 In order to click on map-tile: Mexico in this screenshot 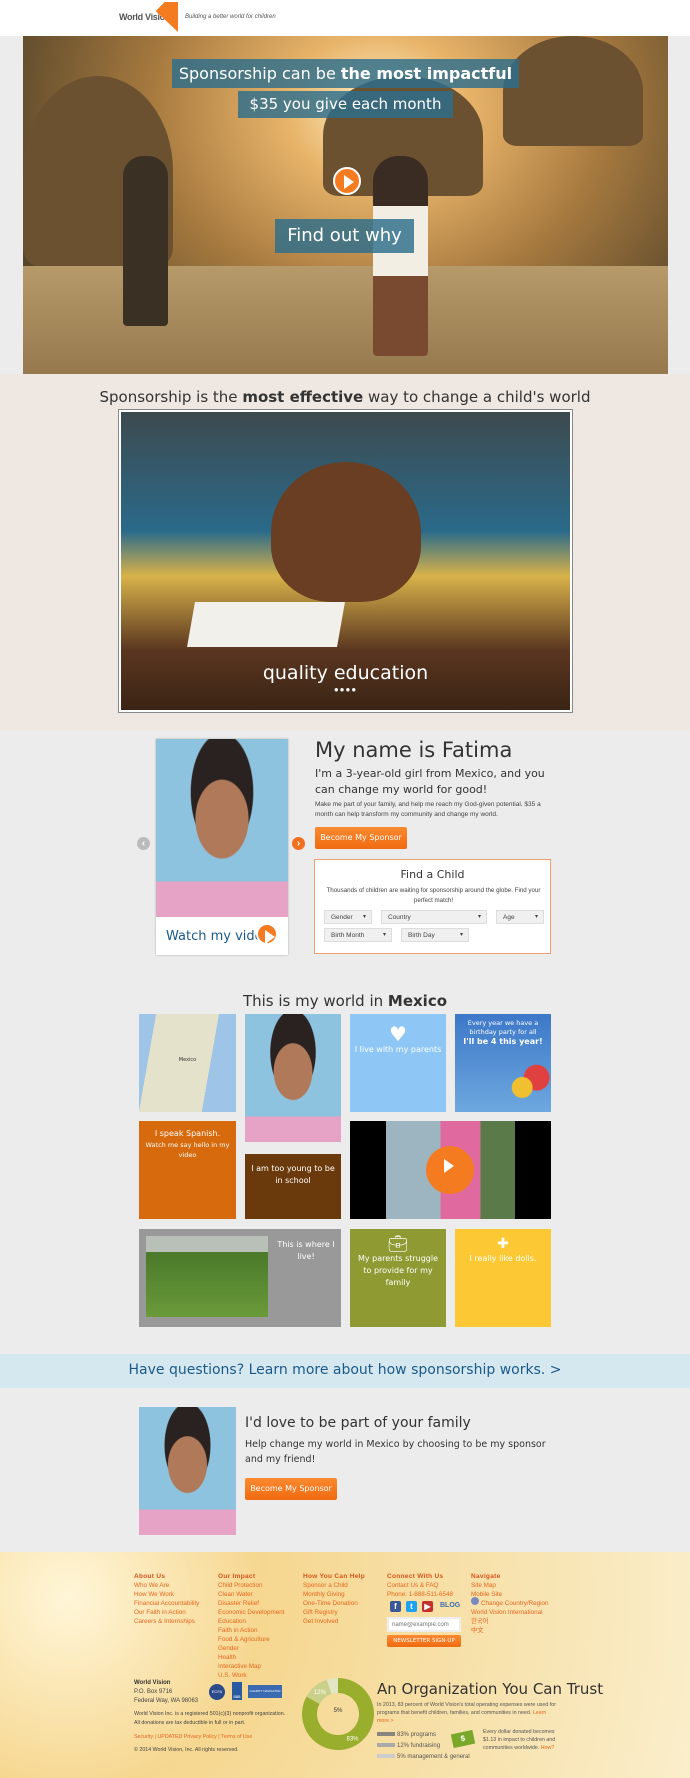, I will do `click(187, 1063)`.